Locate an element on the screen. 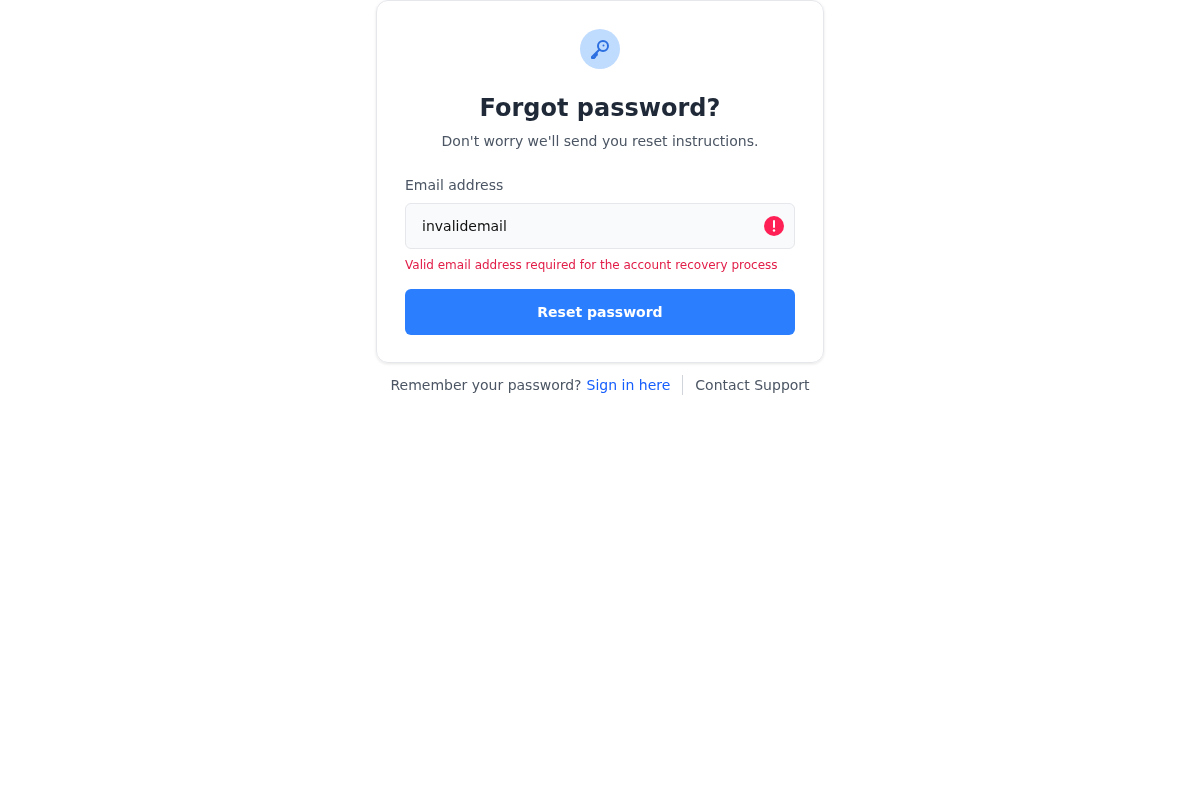 The image size is (1200, 800). subtitle: Don't worry we'll send you reset instructions. is located at coordinates (600, 141).